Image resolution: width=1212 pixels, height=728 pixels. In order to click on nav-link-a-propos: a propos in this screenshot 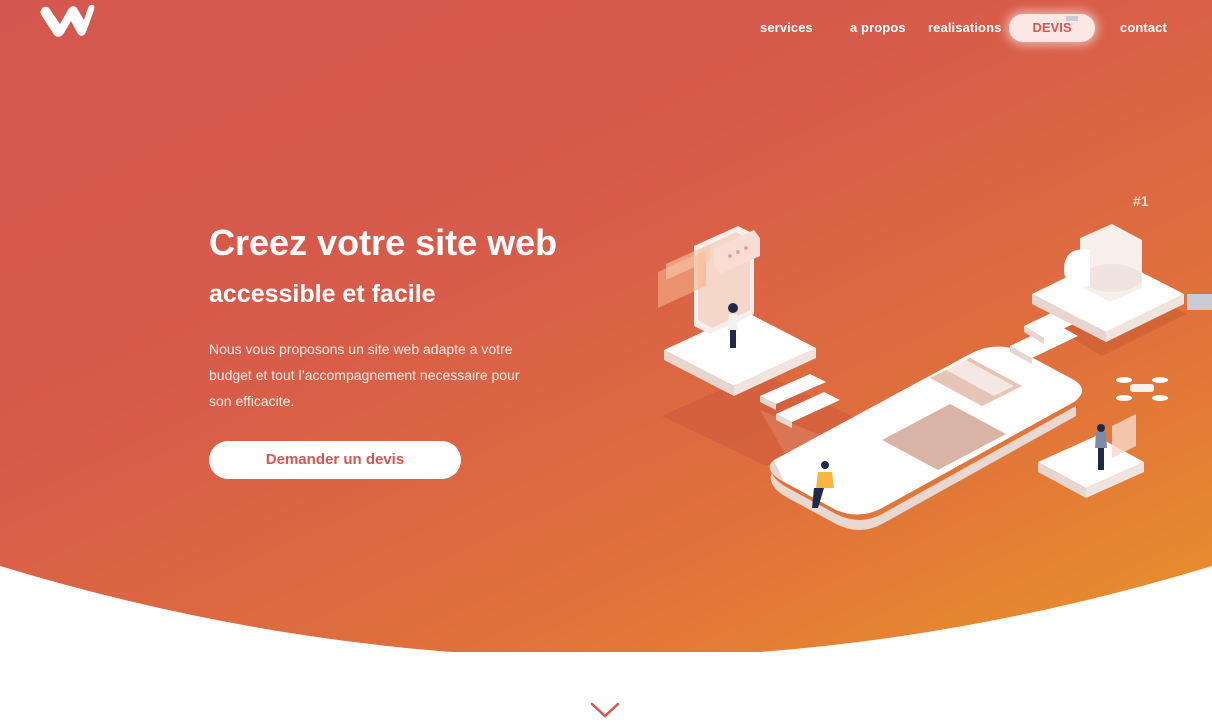, I will do `click(878, 27)`.